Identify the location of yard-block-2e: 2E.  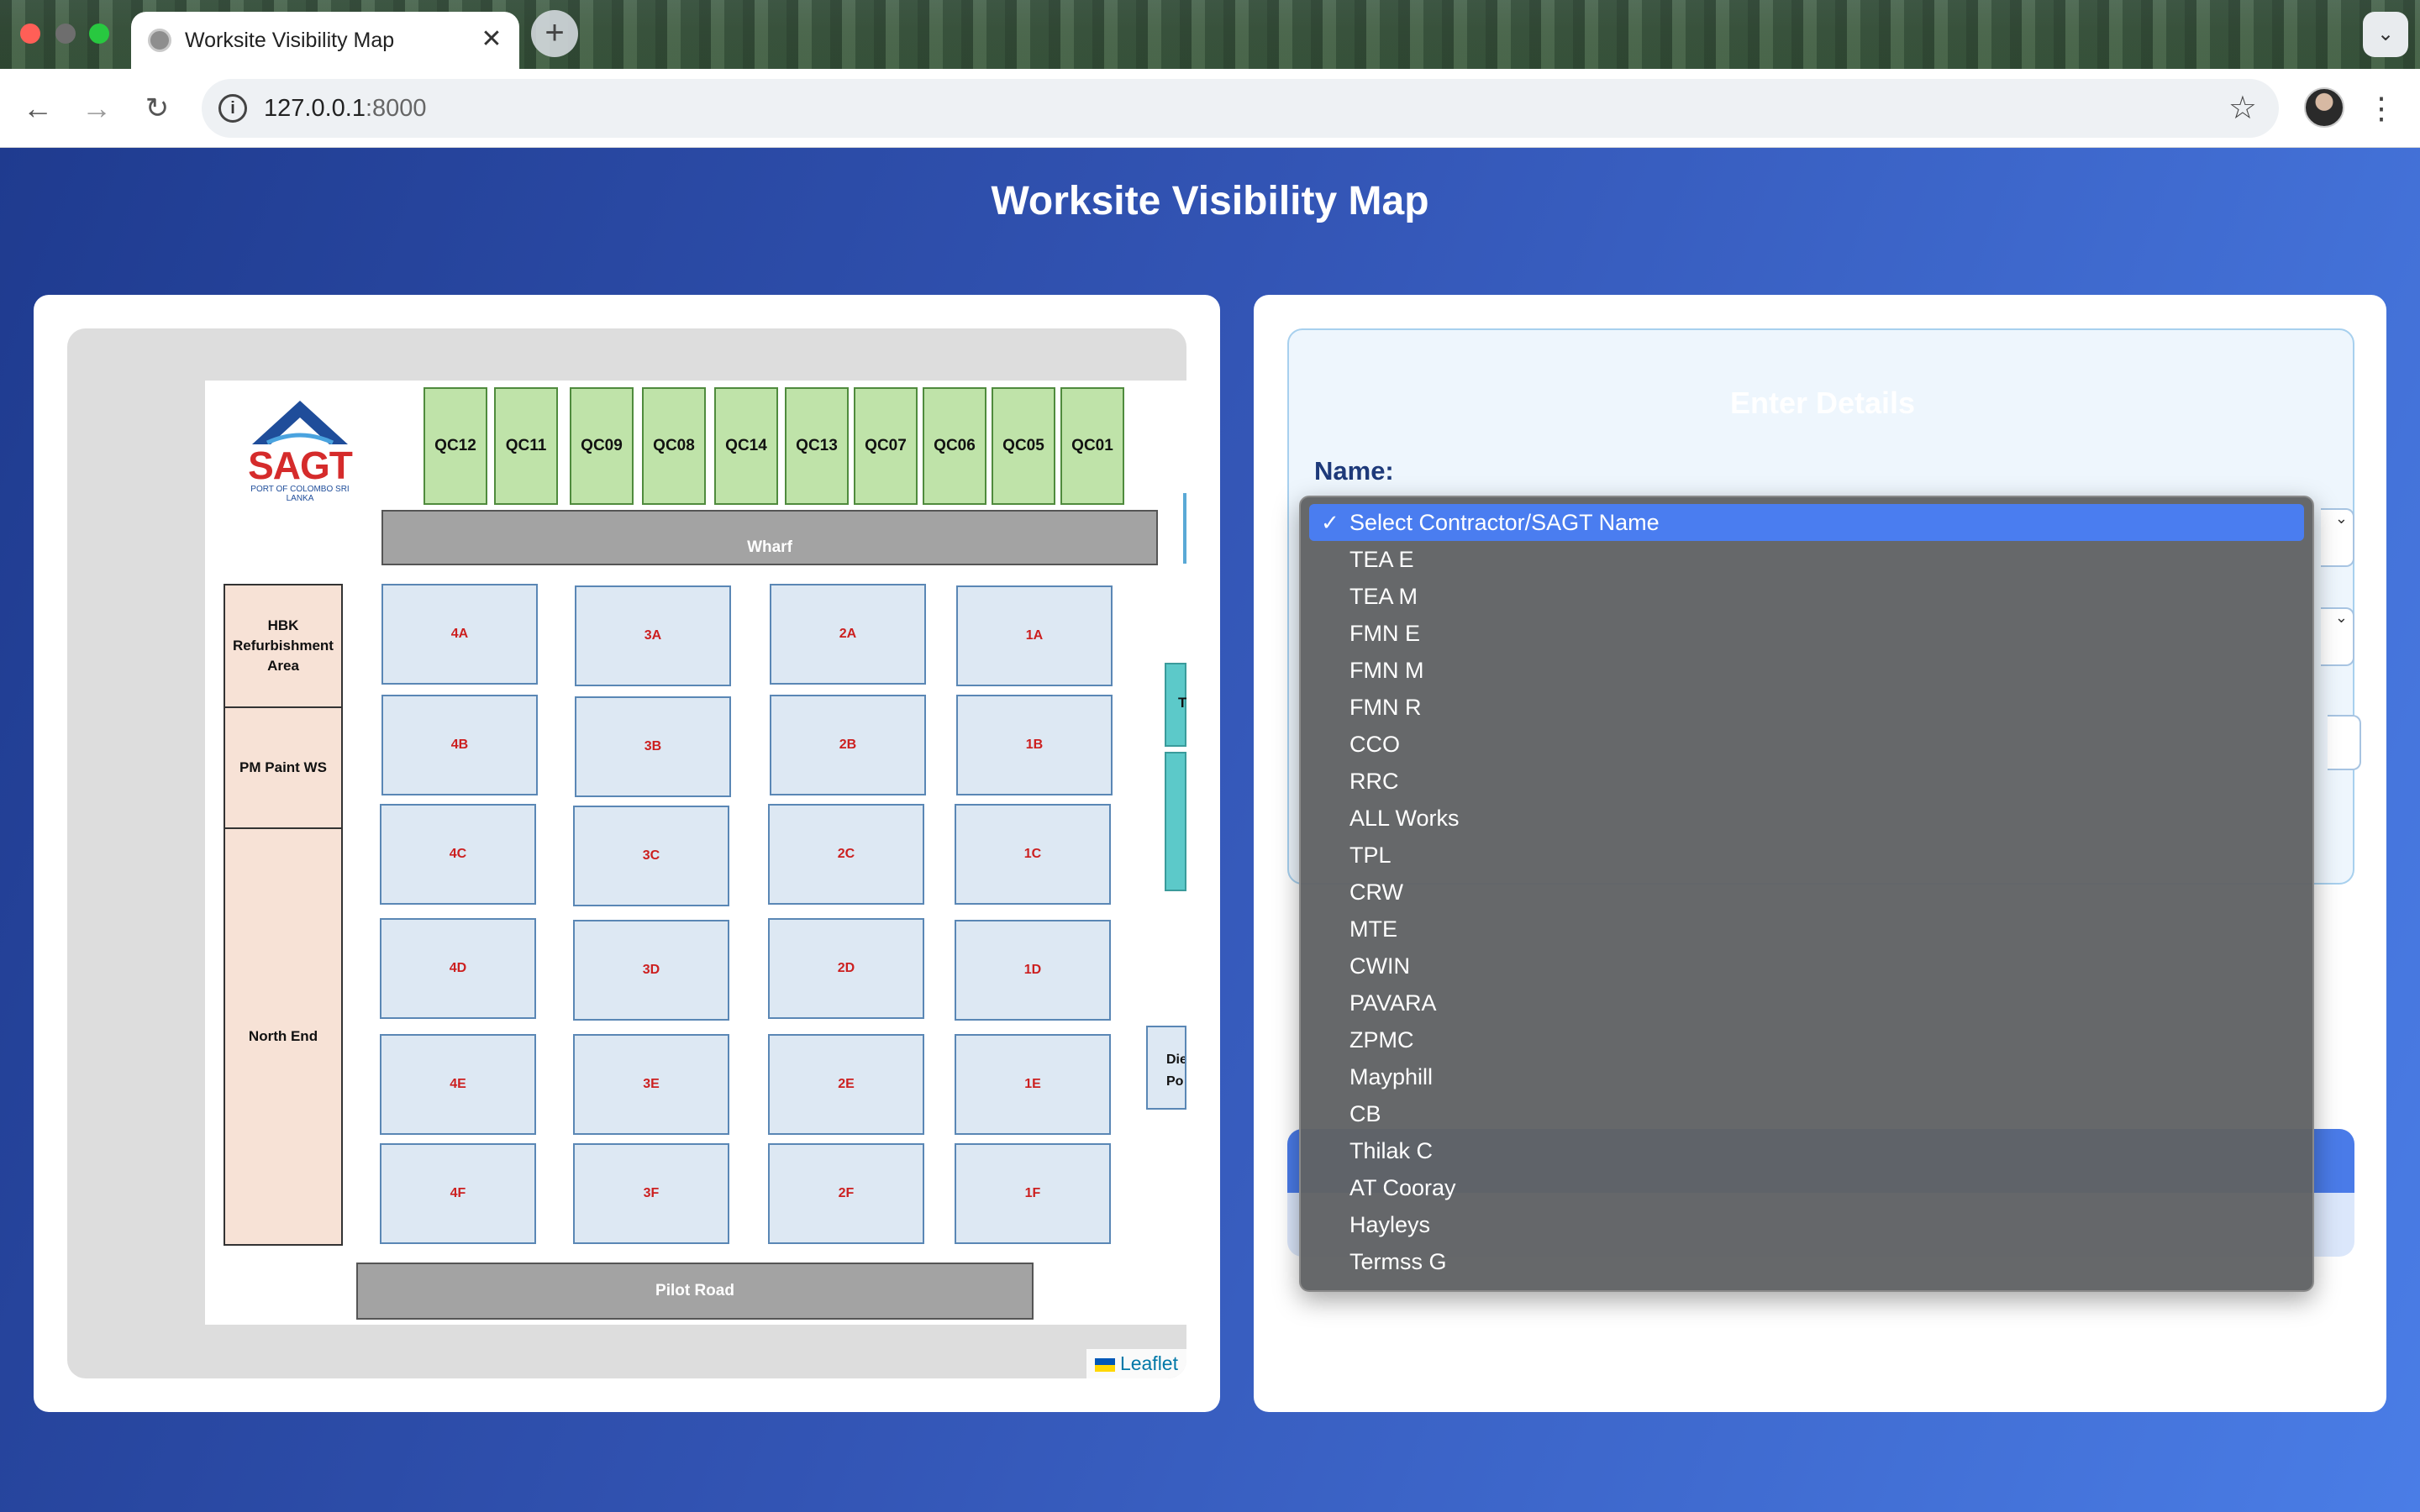
(846, 1084).